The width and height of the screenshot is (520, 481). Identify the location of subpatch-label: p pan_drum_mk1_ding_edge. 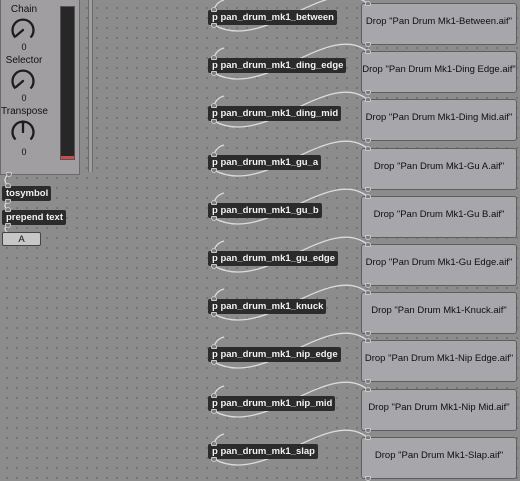
(278, 65).